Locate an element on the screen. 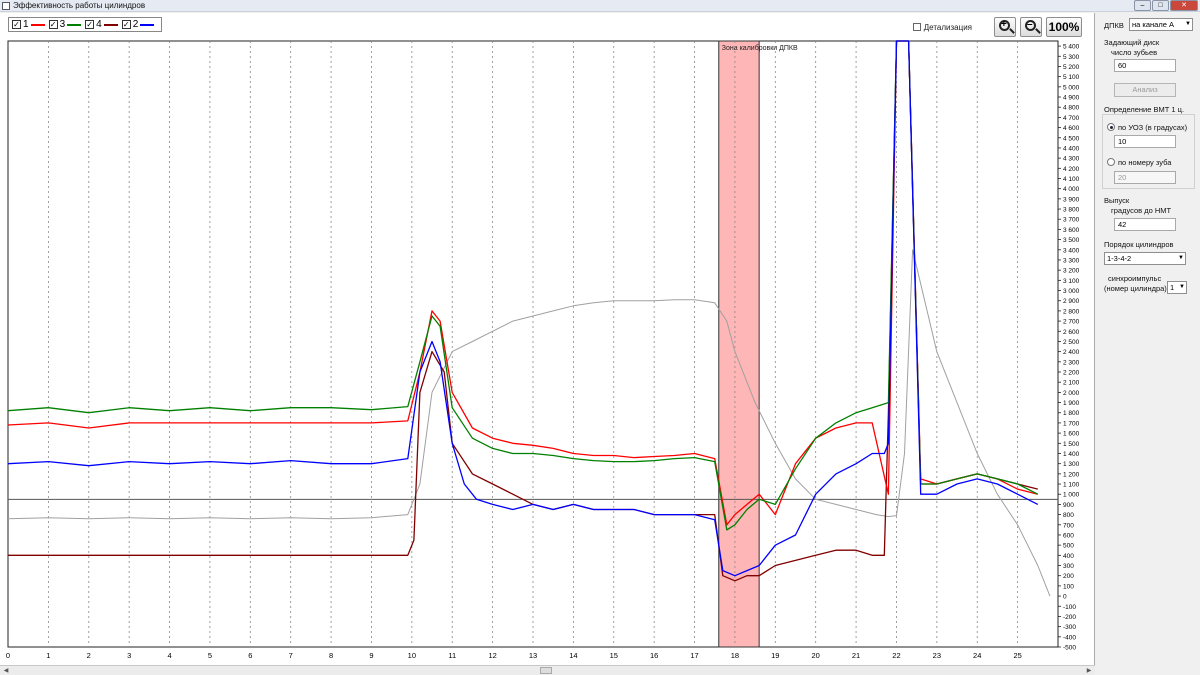 Image resolution: width=1200 pixels, height=675 pixels. calibration-zone is located at coordinates (739, 344).